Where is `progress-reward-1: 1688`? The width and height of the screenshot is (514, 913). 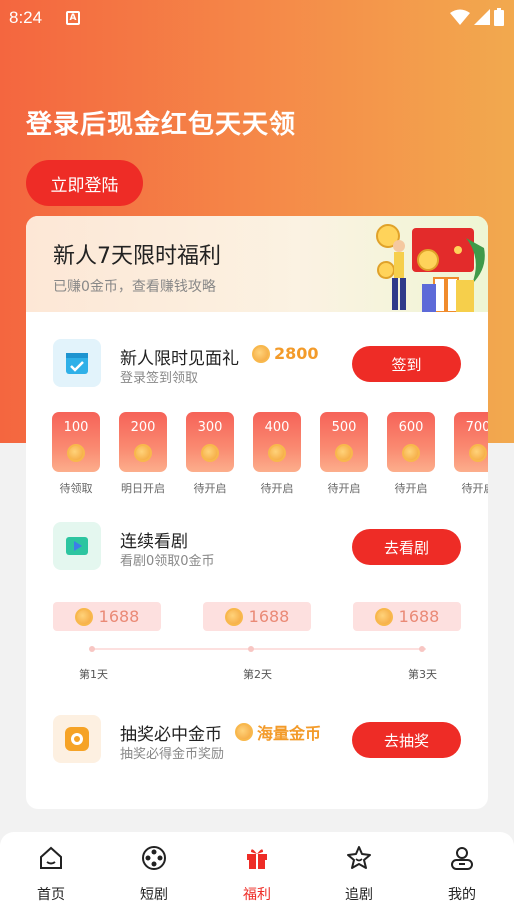 progress-reward-1: 1688 is located at coordinates (107, 616).